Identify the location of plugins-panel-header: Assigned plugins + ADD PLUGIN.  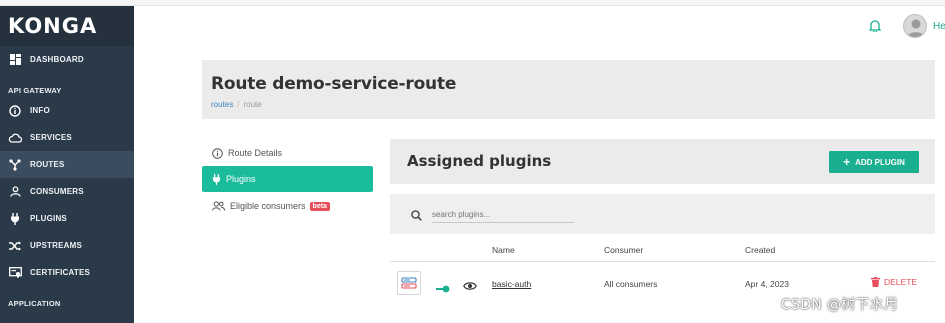
(662, 161).